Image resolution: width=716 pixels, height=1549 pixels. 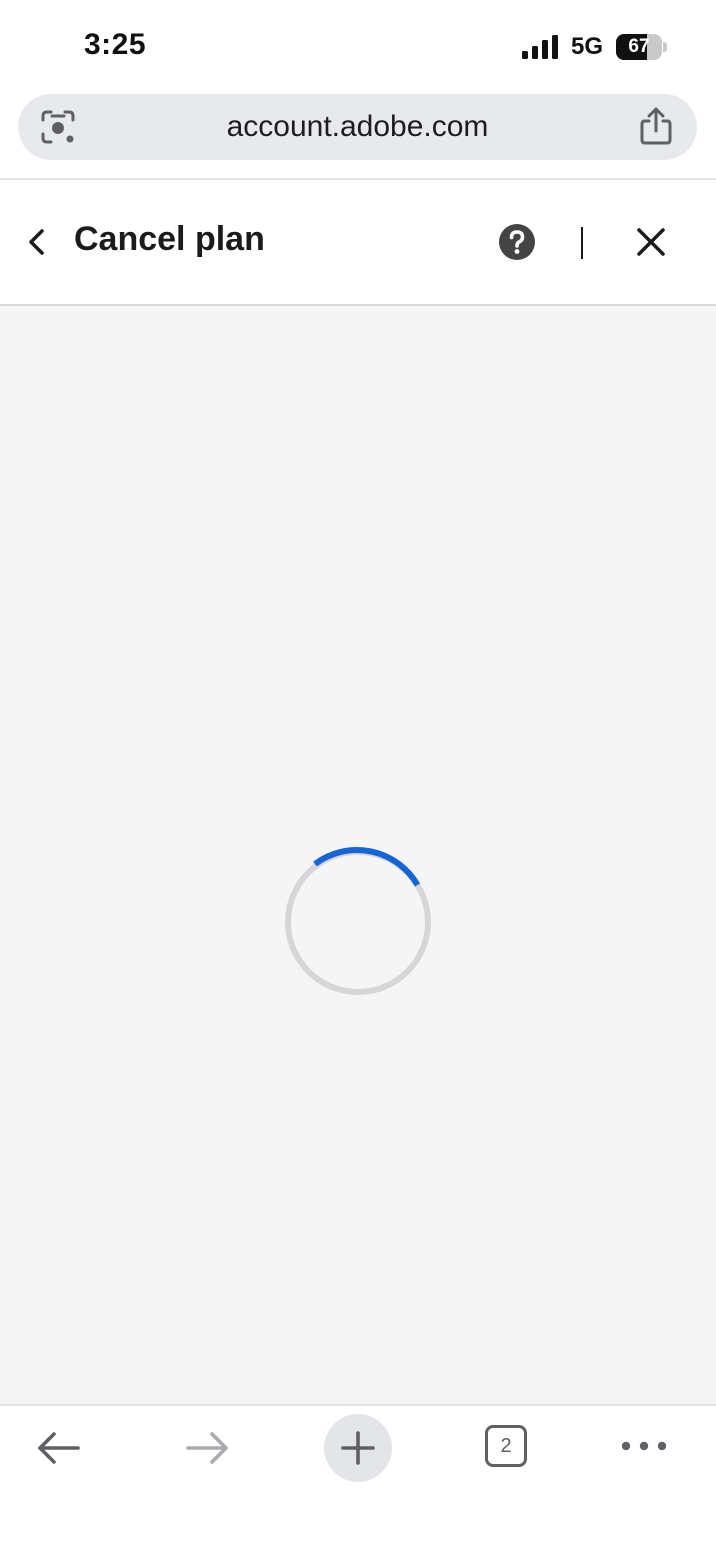 What do you see at coordinates (582, 243) in the screenshot?
I see `header-separator` at bounding box center [582, 243].